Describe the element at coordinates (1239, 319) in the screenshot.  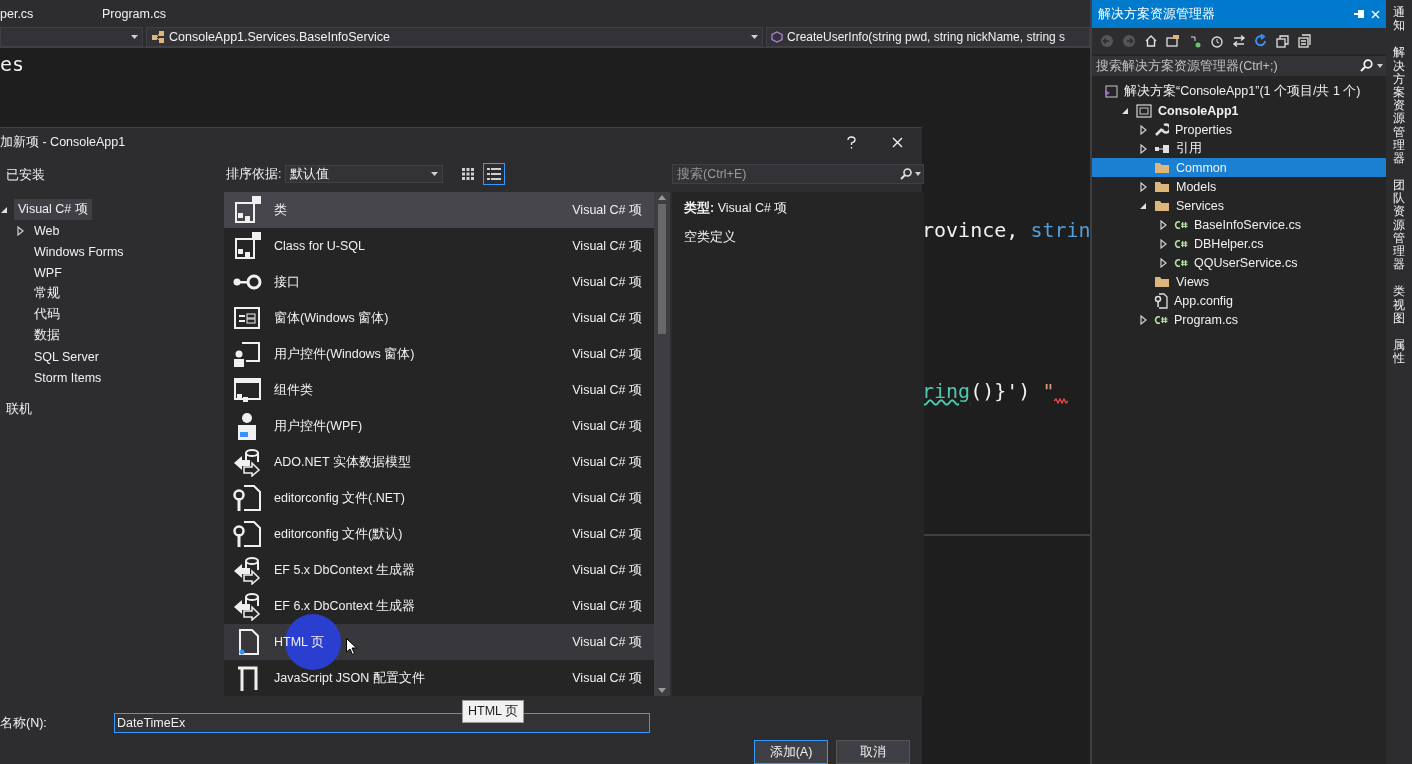
I see `tree-row: Program.cs` at that location.